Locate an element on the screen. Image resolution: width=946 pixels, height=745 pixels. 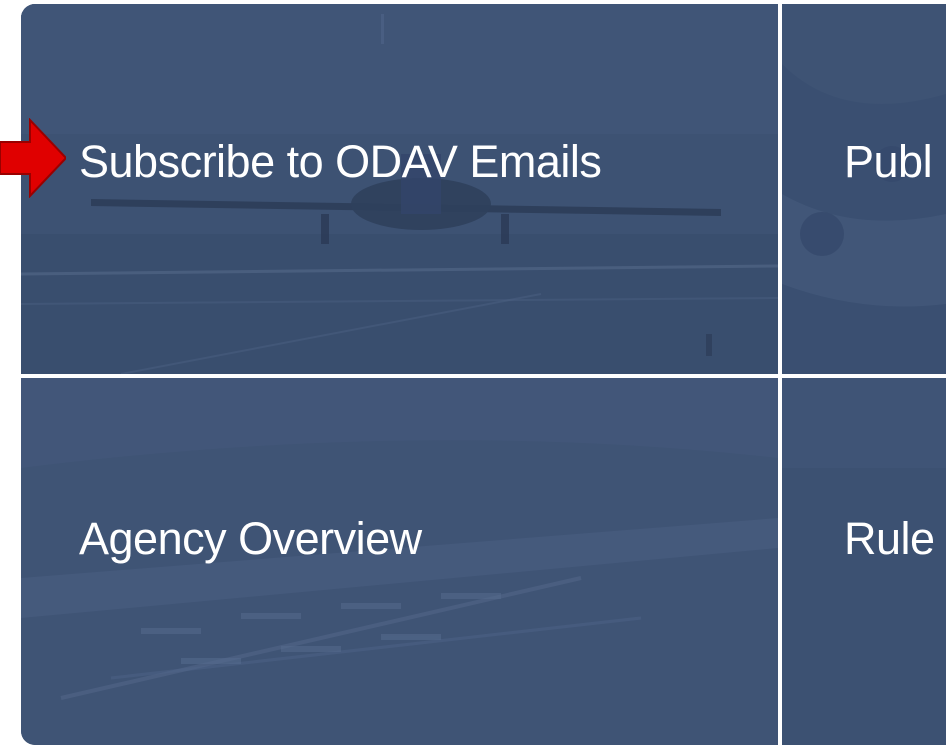
rules-label: Rule is located at coordinates (889, 538).